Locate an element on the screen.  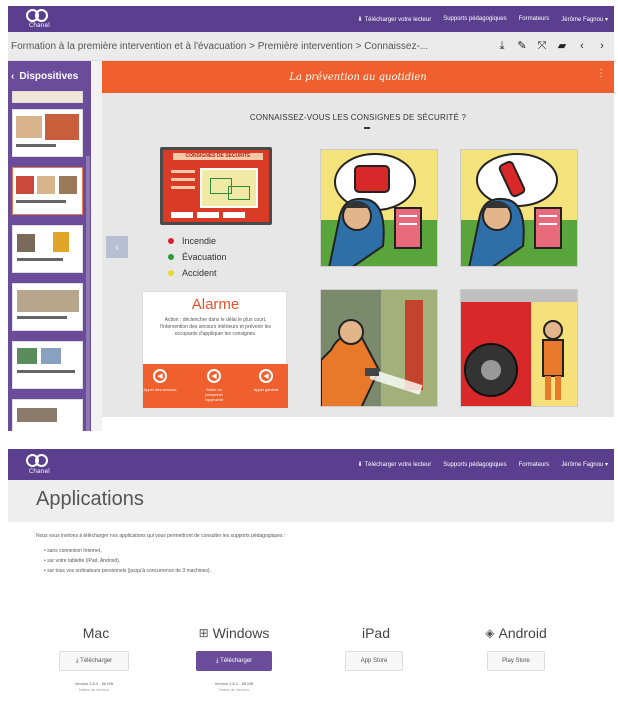
expand-icon: ⤧ is located at coordinates (542, 46).